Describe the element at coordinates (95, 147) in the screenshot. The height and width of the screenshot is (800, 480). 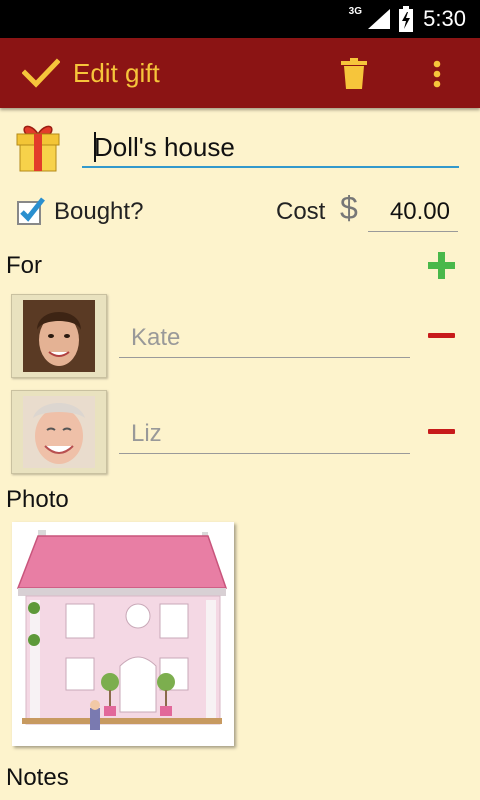
I see `text-cursor` at that location.